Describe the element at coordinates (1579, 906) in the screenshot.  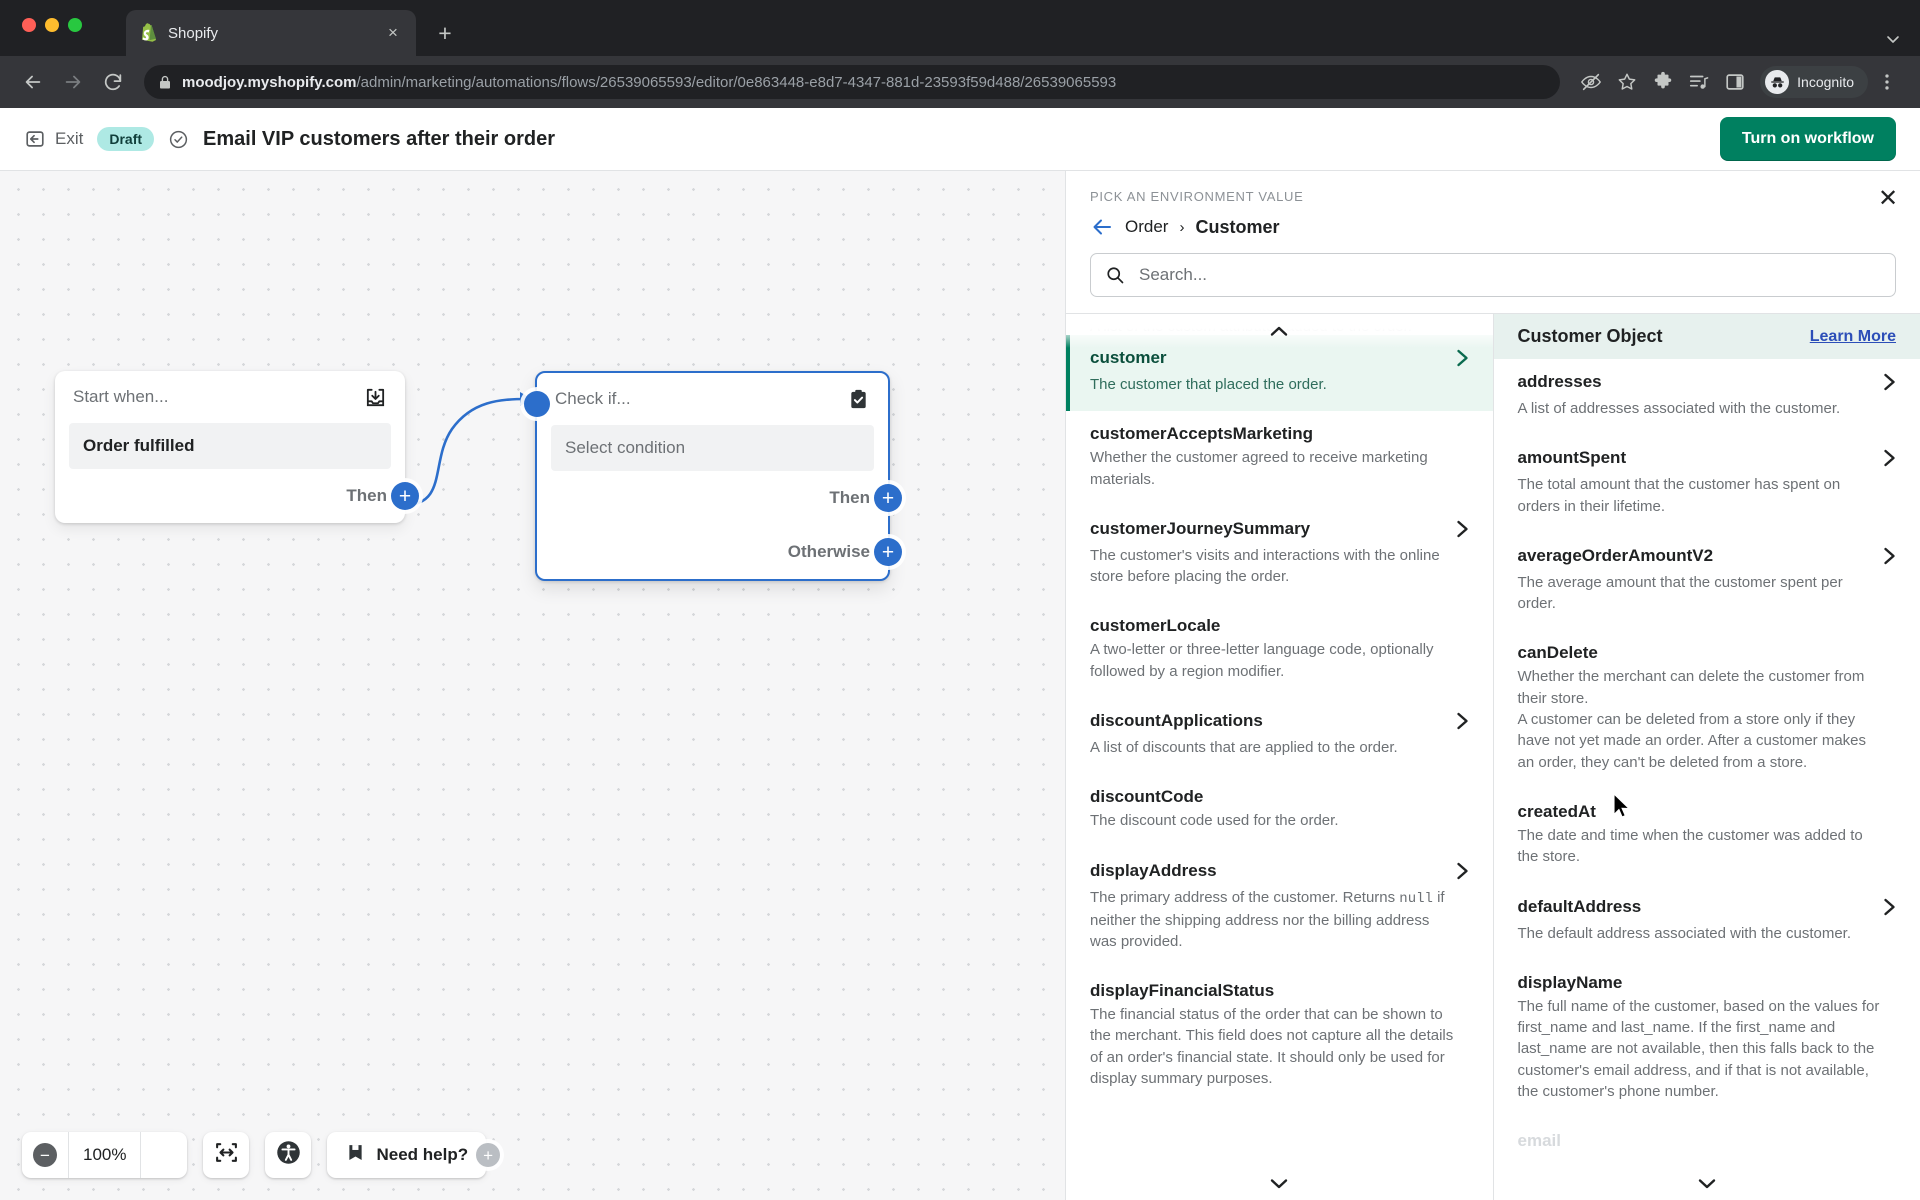
I see `list-item-name: defaultAddress` at that location.